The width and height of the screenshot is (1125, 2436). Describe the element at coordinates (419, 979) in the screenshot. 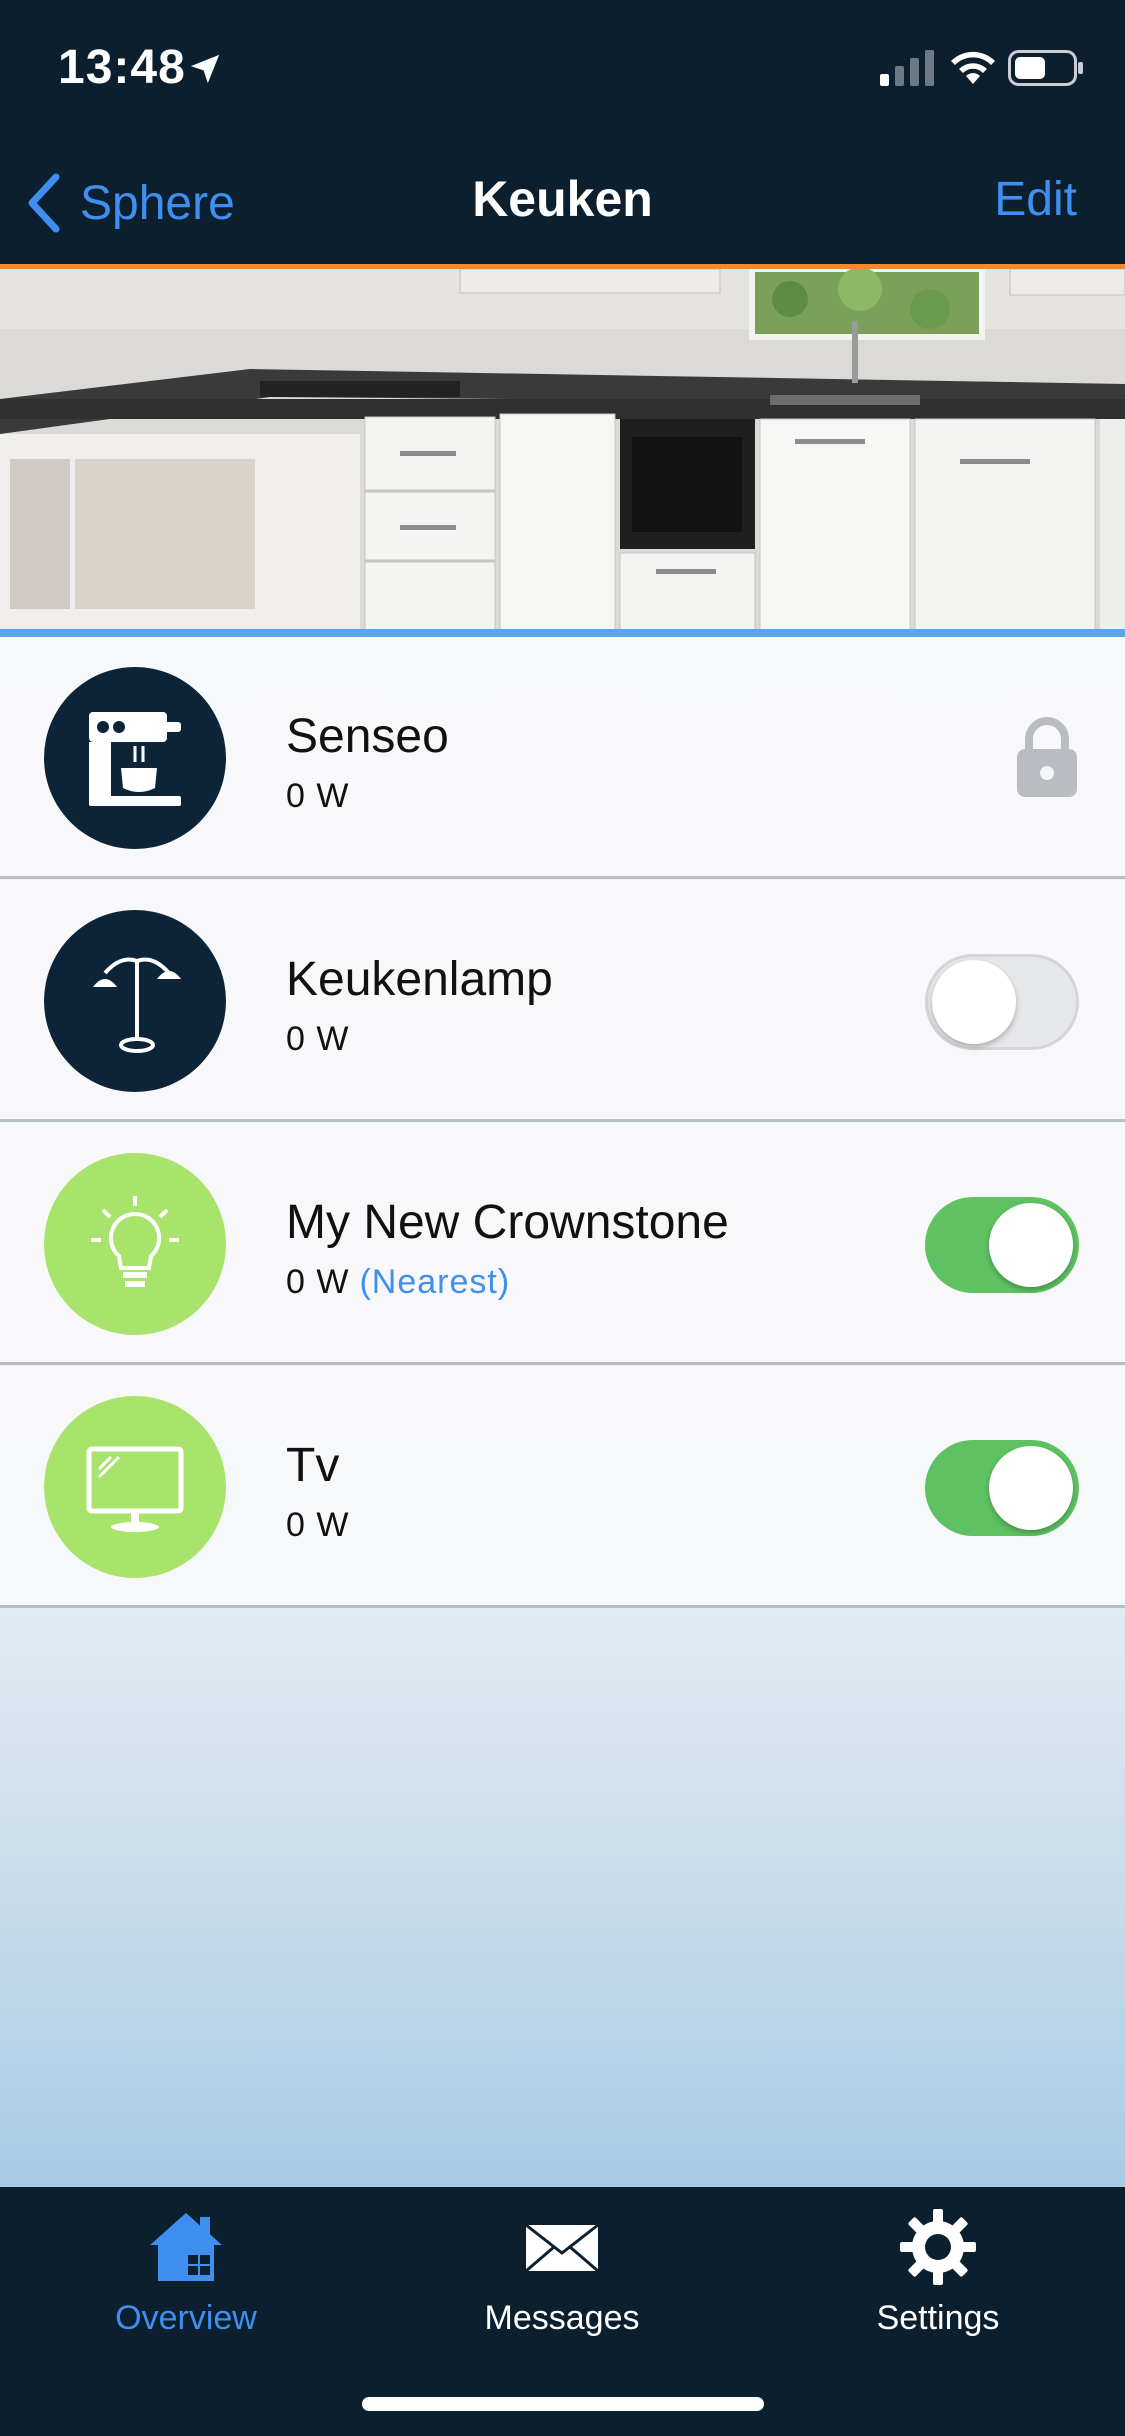

I see `device-name: Keukenlamp` at that location.